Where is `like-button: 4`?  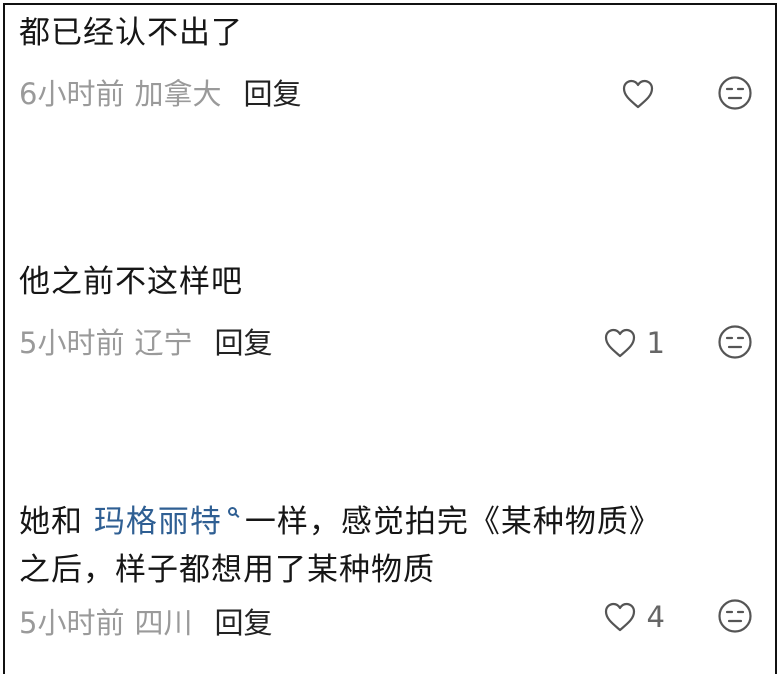 like-button: 4 is located at coordinates (634, 617).